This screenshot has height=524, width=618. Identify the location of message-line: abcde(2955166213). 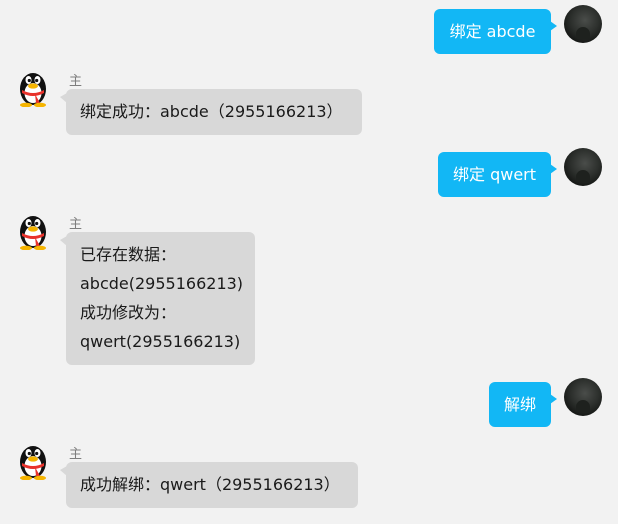
(162, 283).